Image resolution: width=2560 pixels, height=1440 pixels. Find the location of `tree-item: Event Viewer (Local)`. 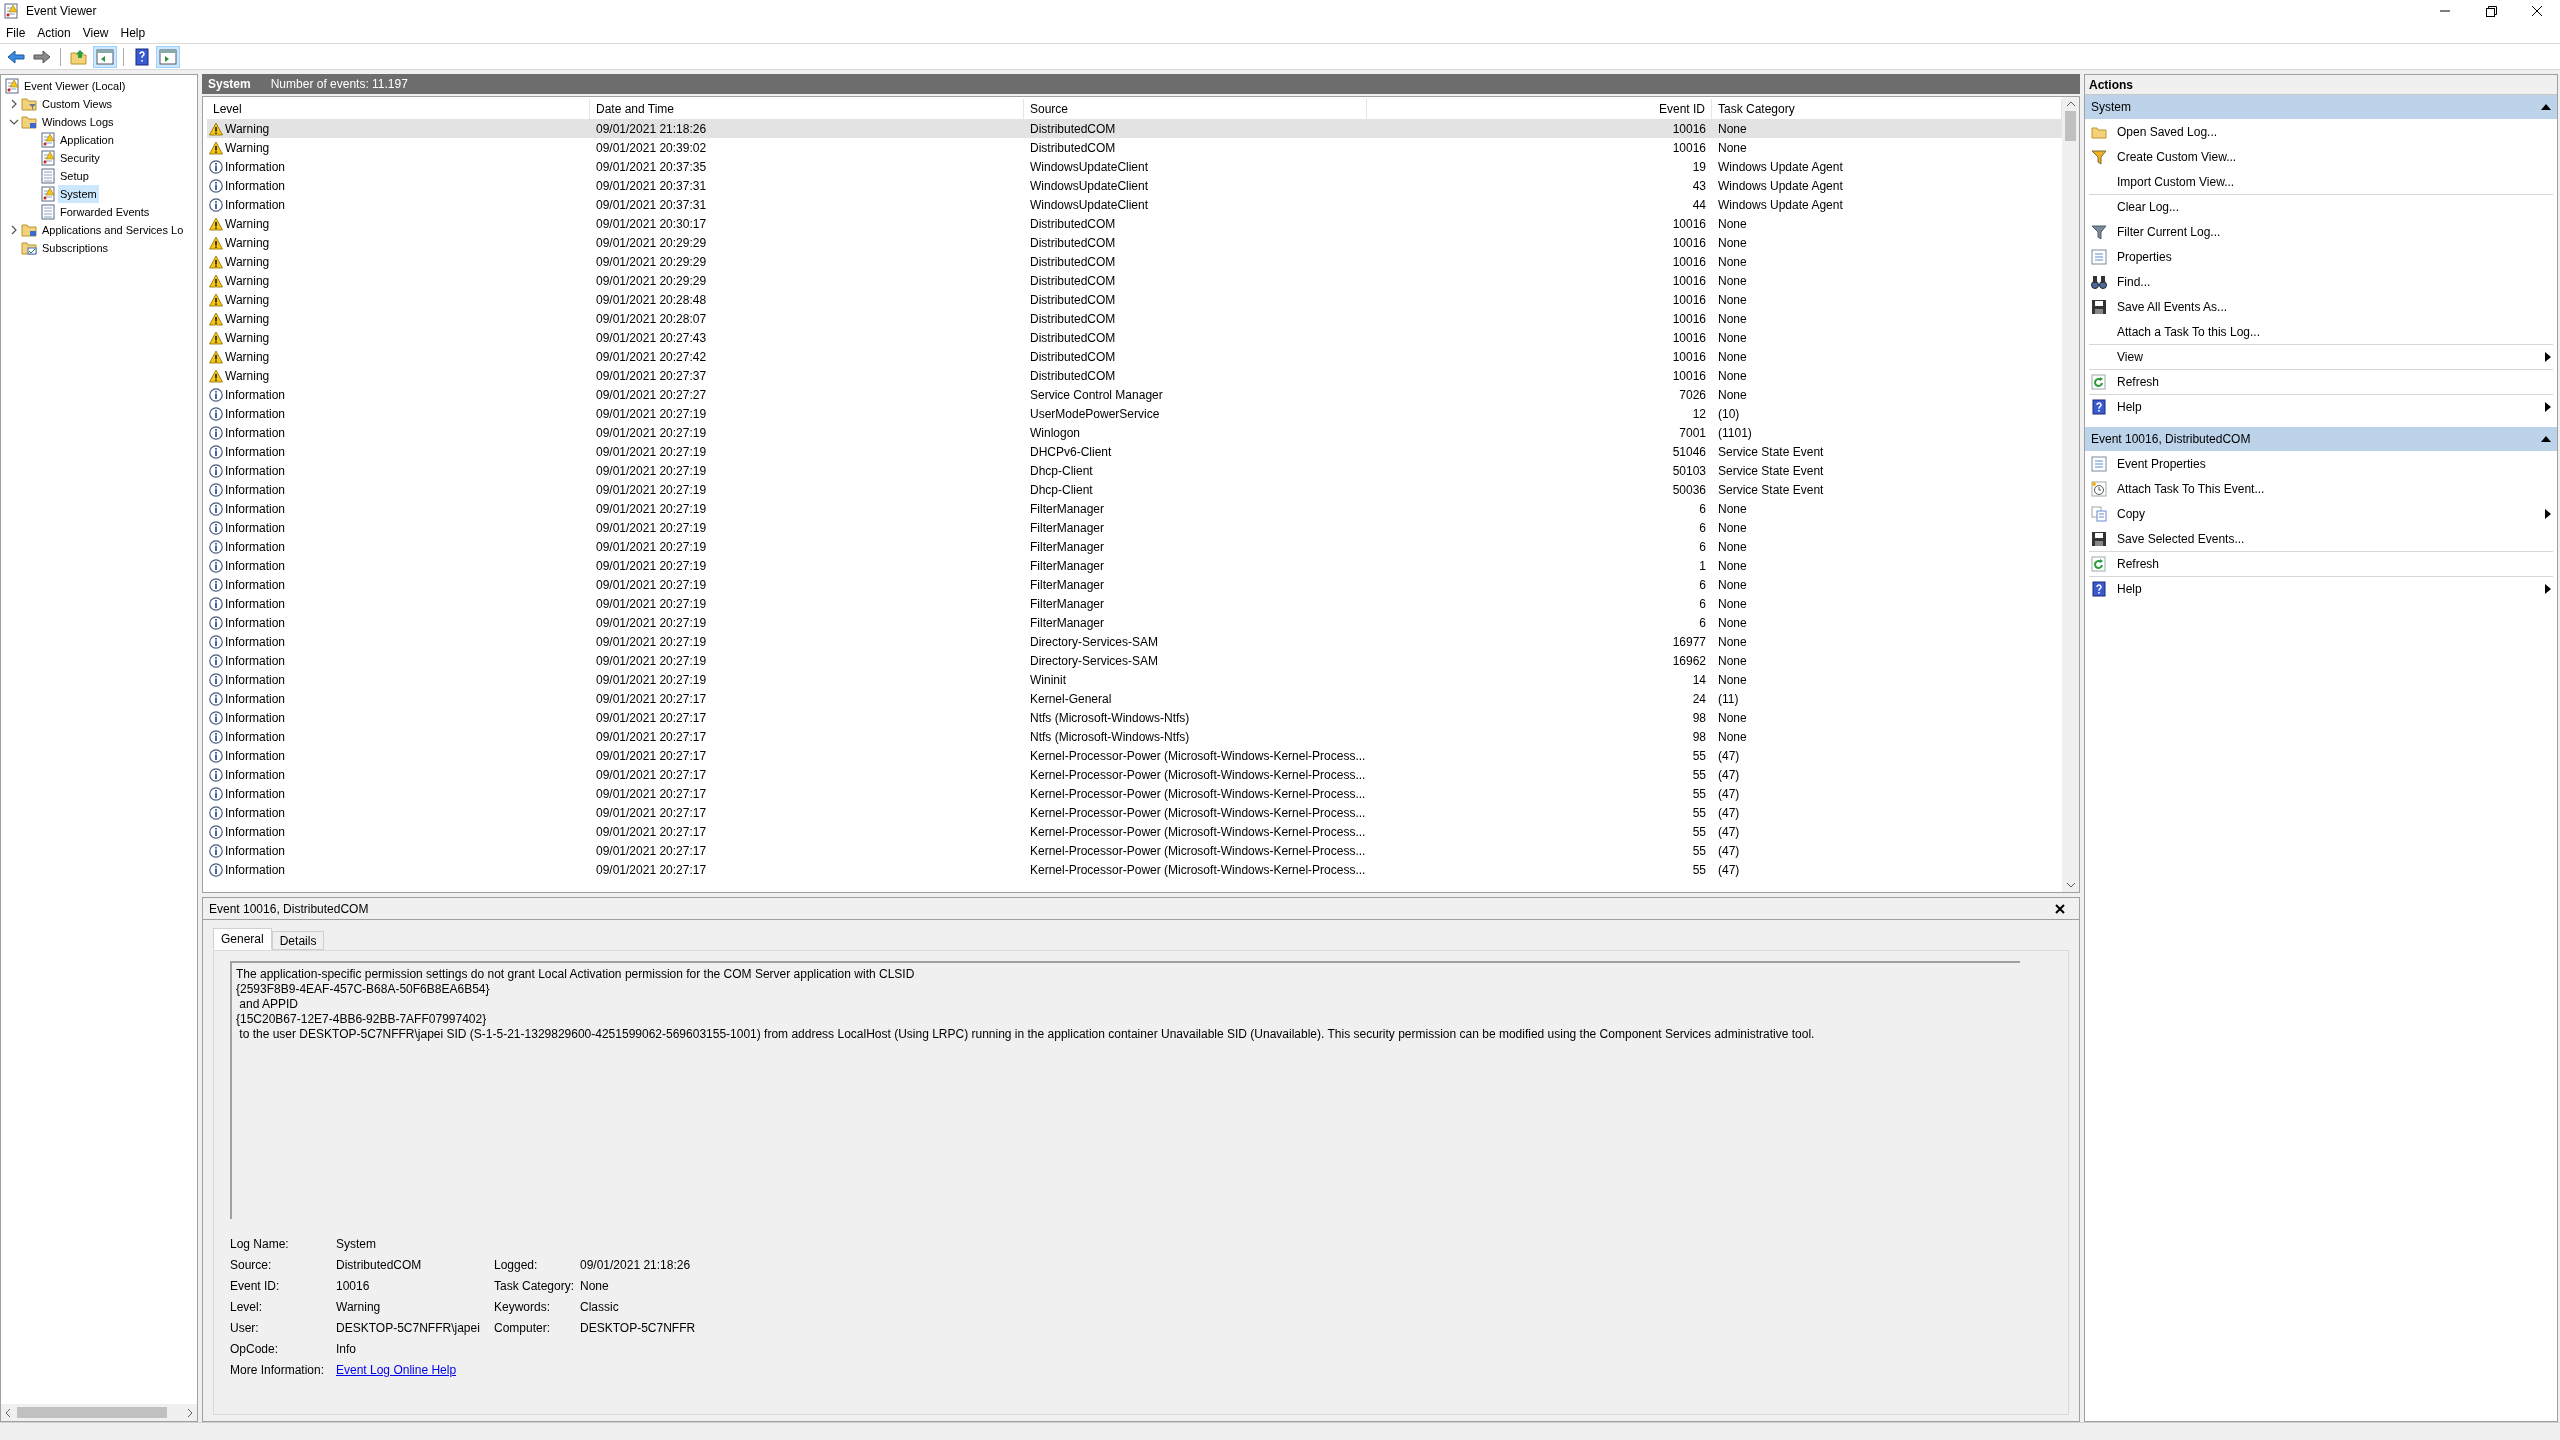

tree-item: Event Viewer (Local) is located at coordinates (75, 86).